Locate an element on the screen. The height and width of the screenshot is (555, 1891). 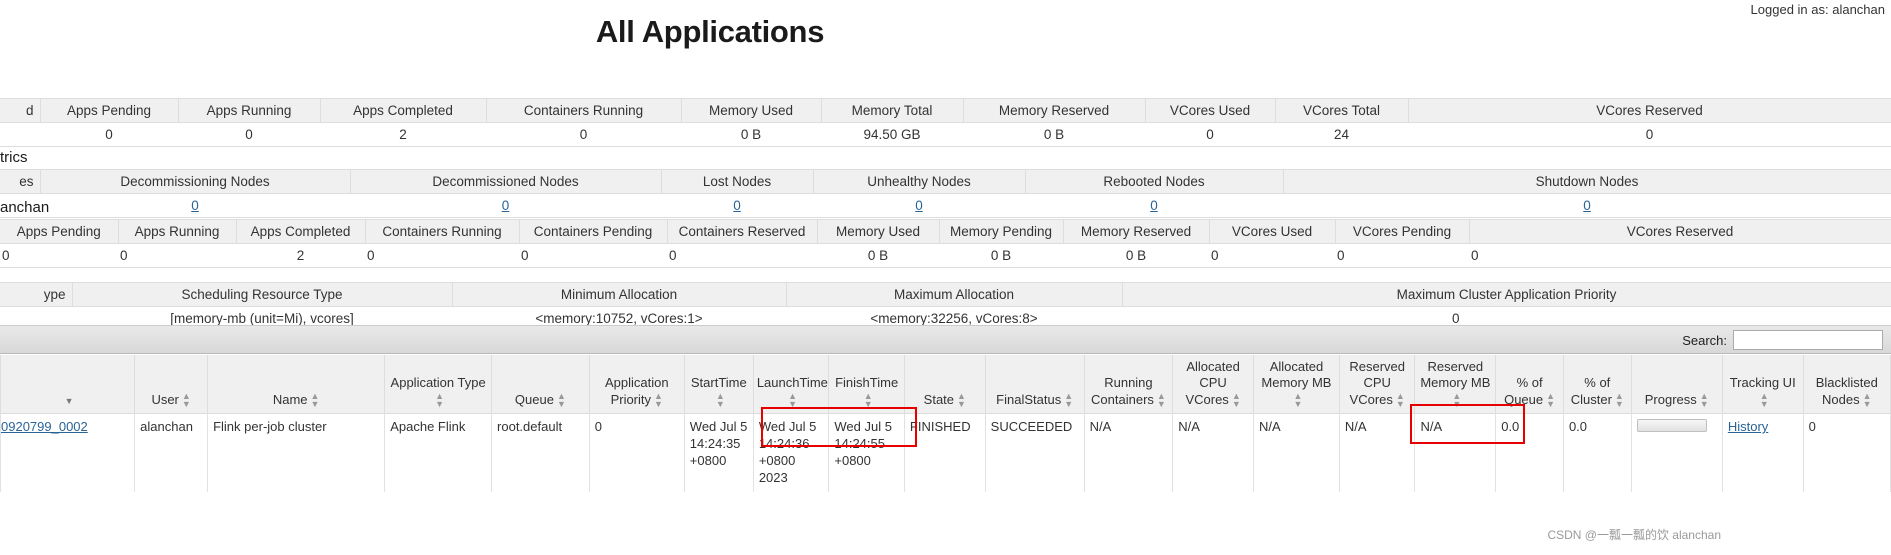
col-label-user: User is located at coordinates (165, 399).